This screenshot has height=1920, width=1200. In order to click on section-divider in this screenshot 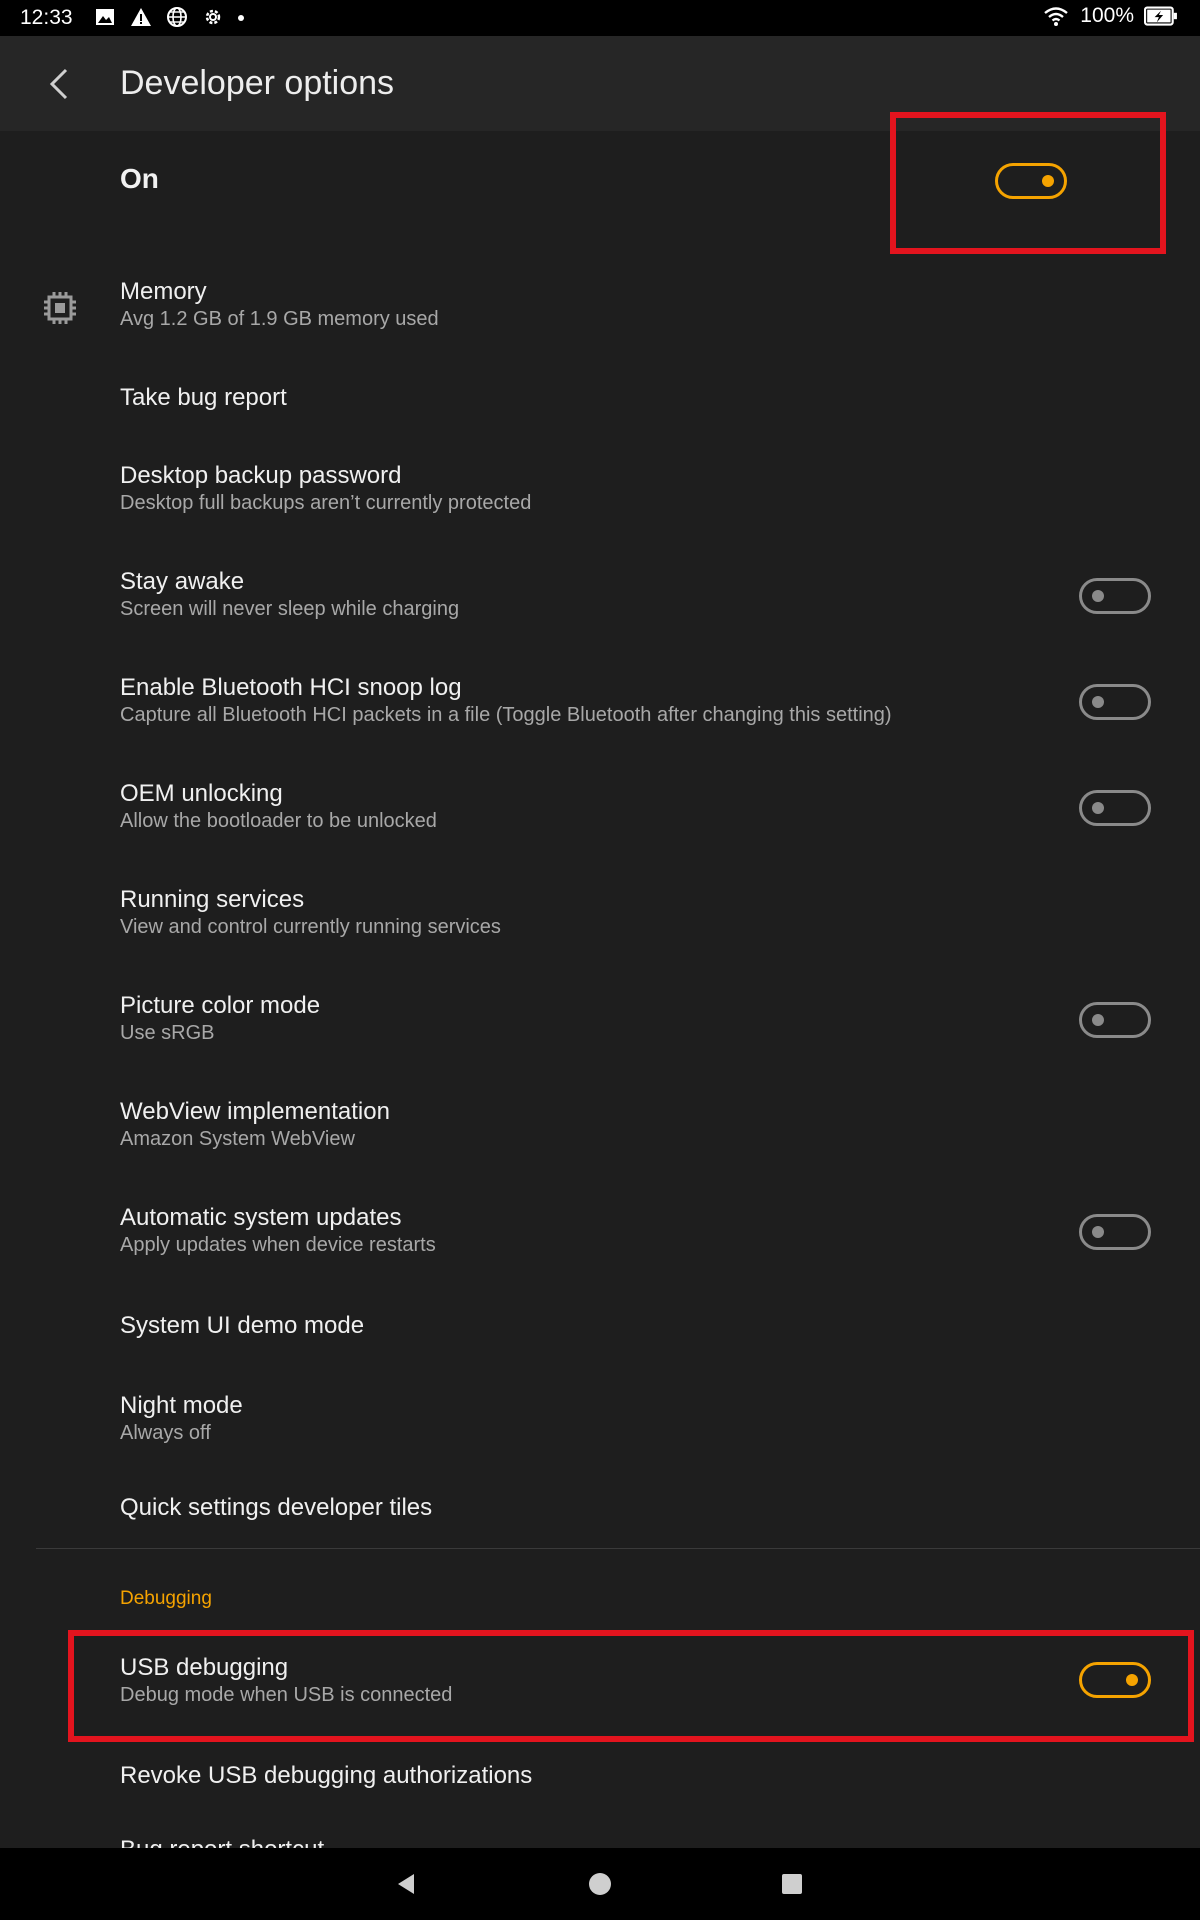, I will do `click(618, 1548)`.